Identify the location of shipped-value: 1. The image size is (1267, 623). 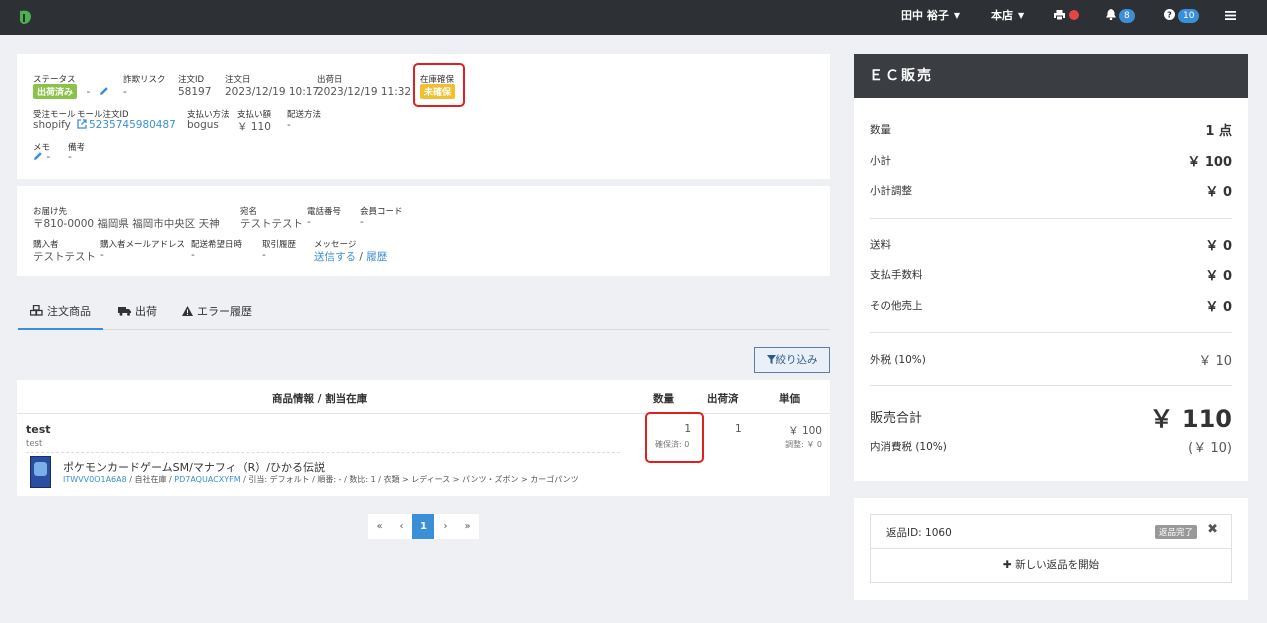
(738, 429).